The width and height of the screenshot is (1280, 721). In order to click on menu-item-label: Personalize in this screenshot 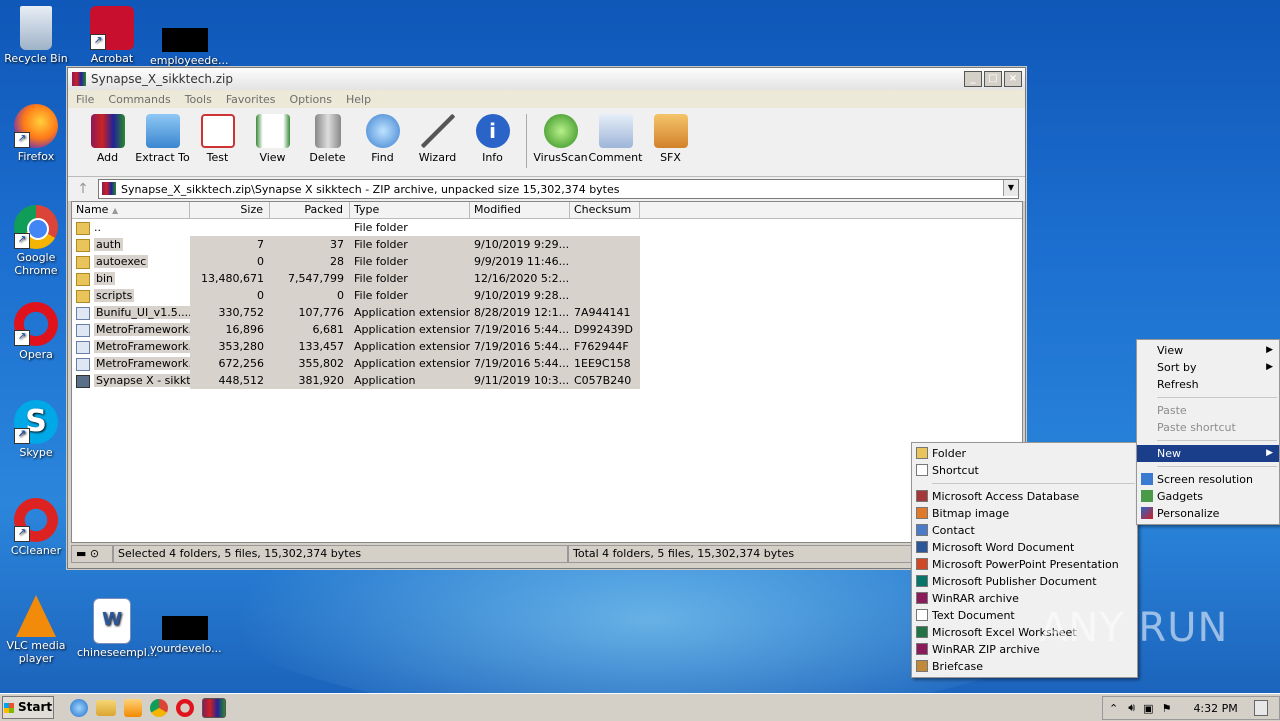, I will do `click(1188, 513)`.